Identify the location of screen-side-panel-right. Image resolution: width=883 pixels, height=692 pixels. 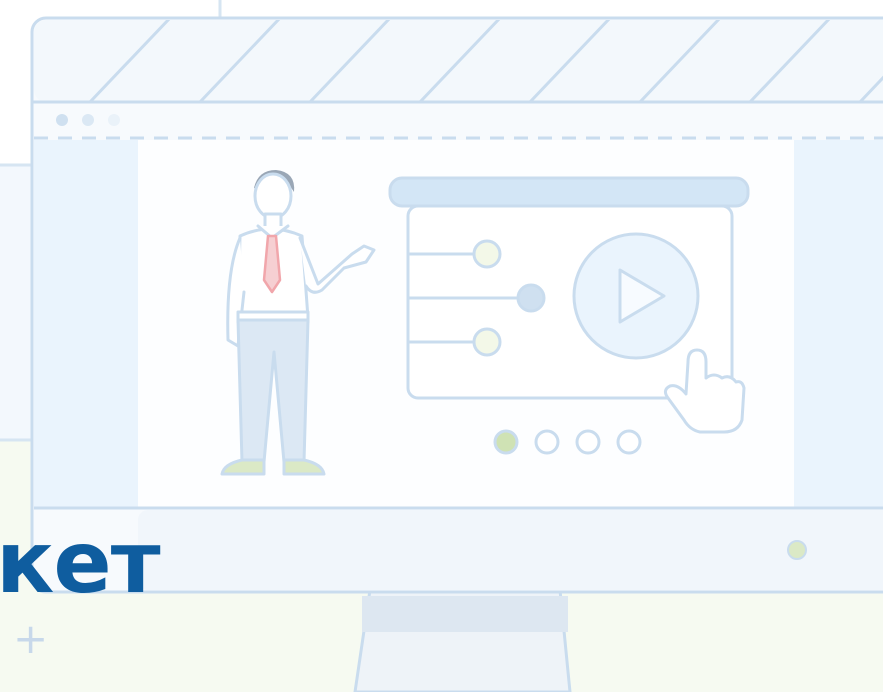
(838, 324).